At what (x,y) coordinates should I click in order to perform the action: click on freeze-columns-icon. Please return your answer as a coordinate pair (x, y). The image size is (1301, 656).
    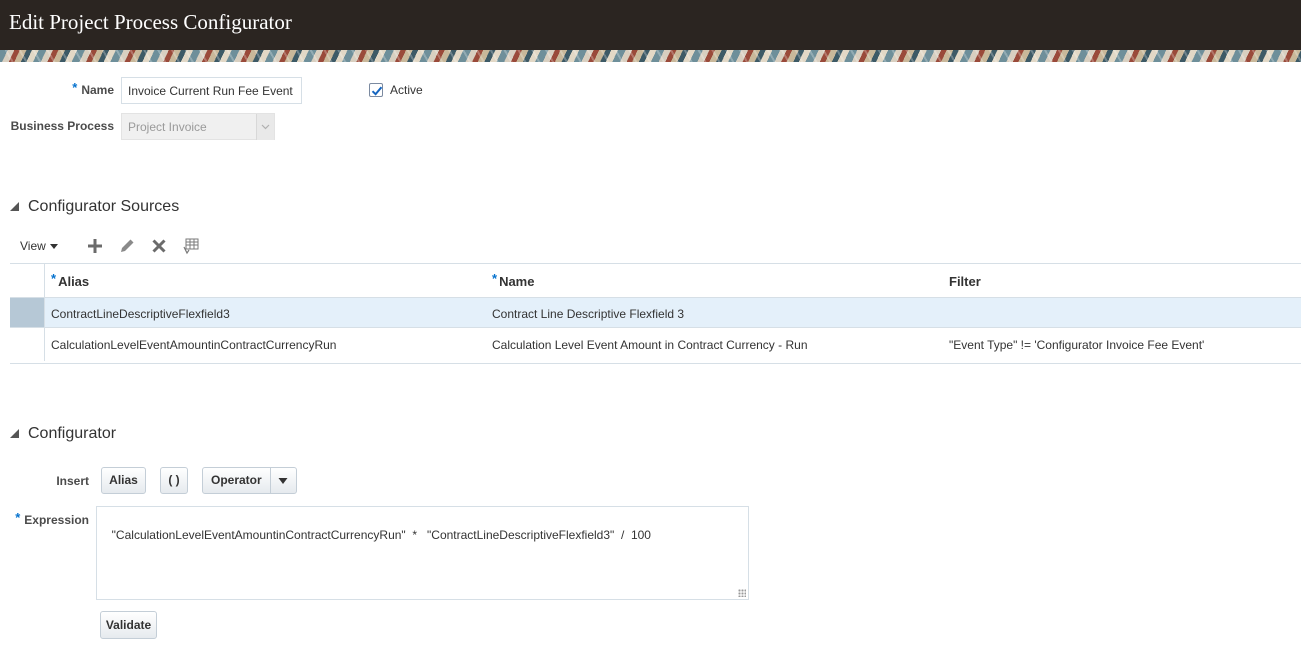
    Looking at the image, I should click on (191, 246).